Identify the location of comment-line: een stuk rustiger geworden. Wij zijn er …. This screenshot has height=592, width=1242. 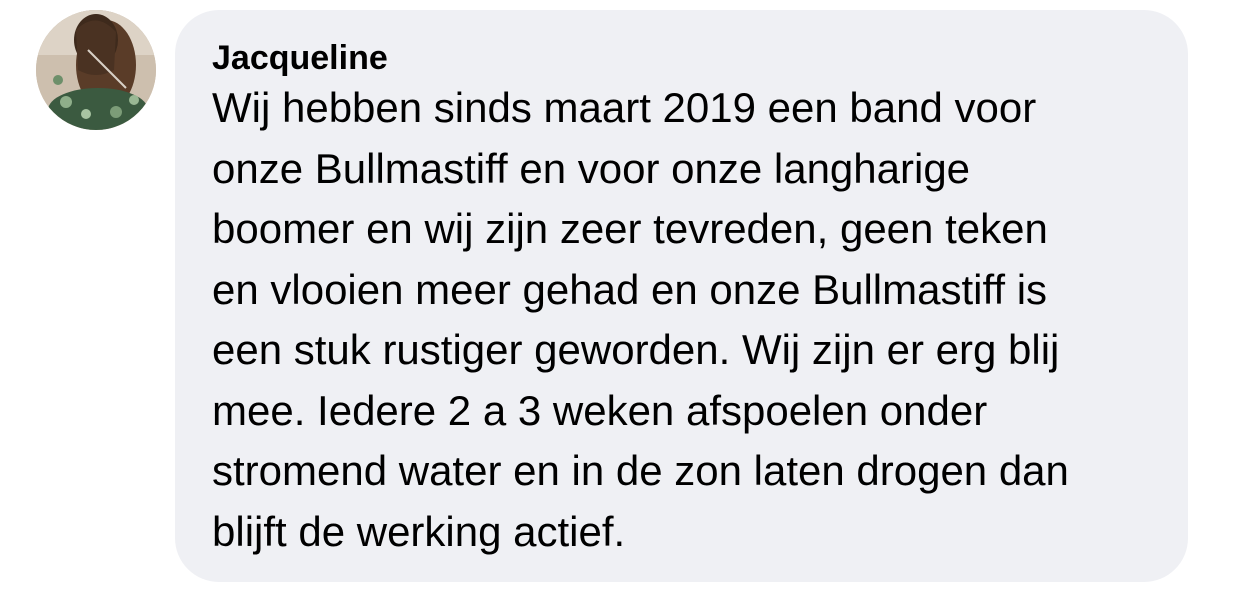
(636, 349).